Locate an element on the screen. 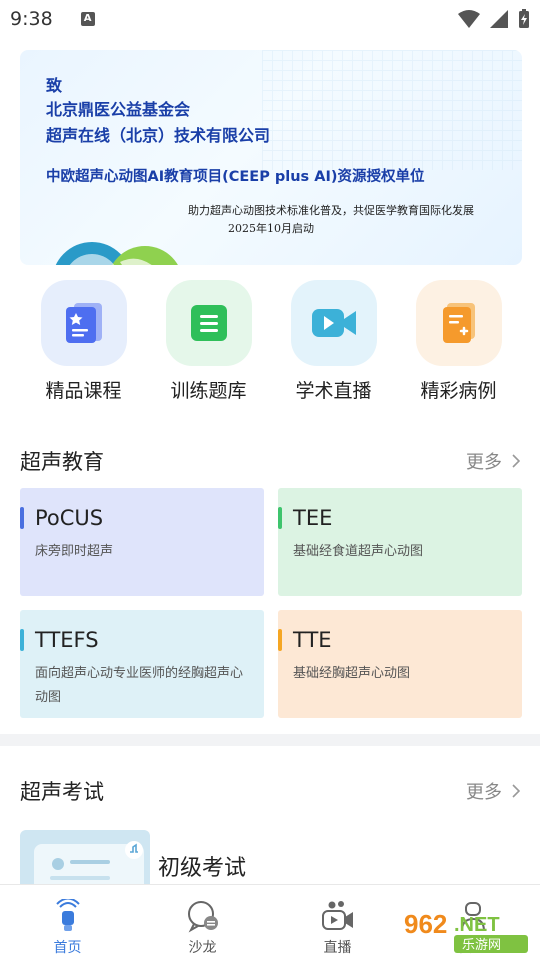  card-title: PoCUS is located at coordinates (69, 518).